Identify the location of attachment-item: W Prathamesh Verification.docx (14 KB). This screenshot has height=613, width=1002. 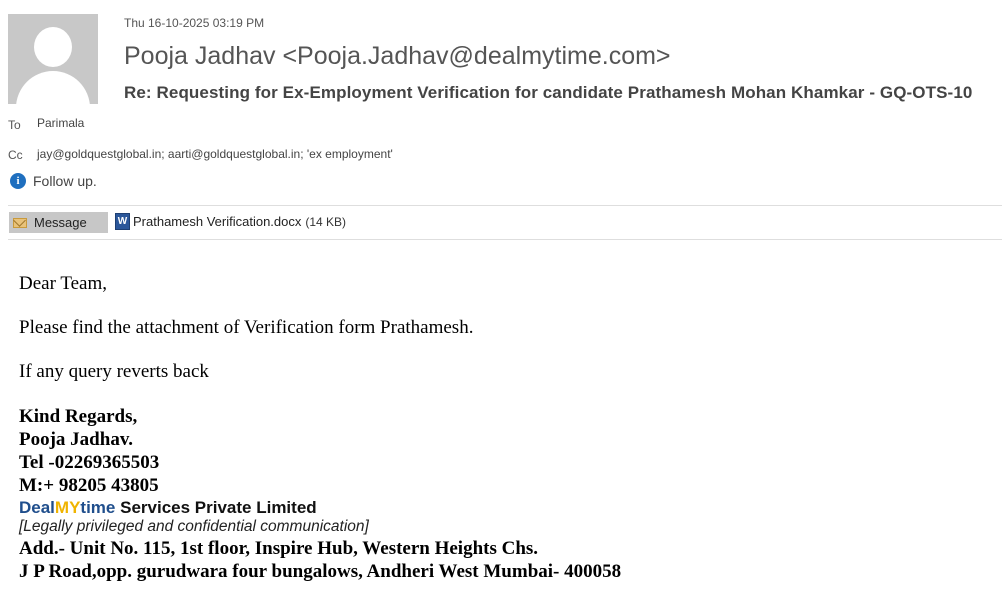
(230, 221).